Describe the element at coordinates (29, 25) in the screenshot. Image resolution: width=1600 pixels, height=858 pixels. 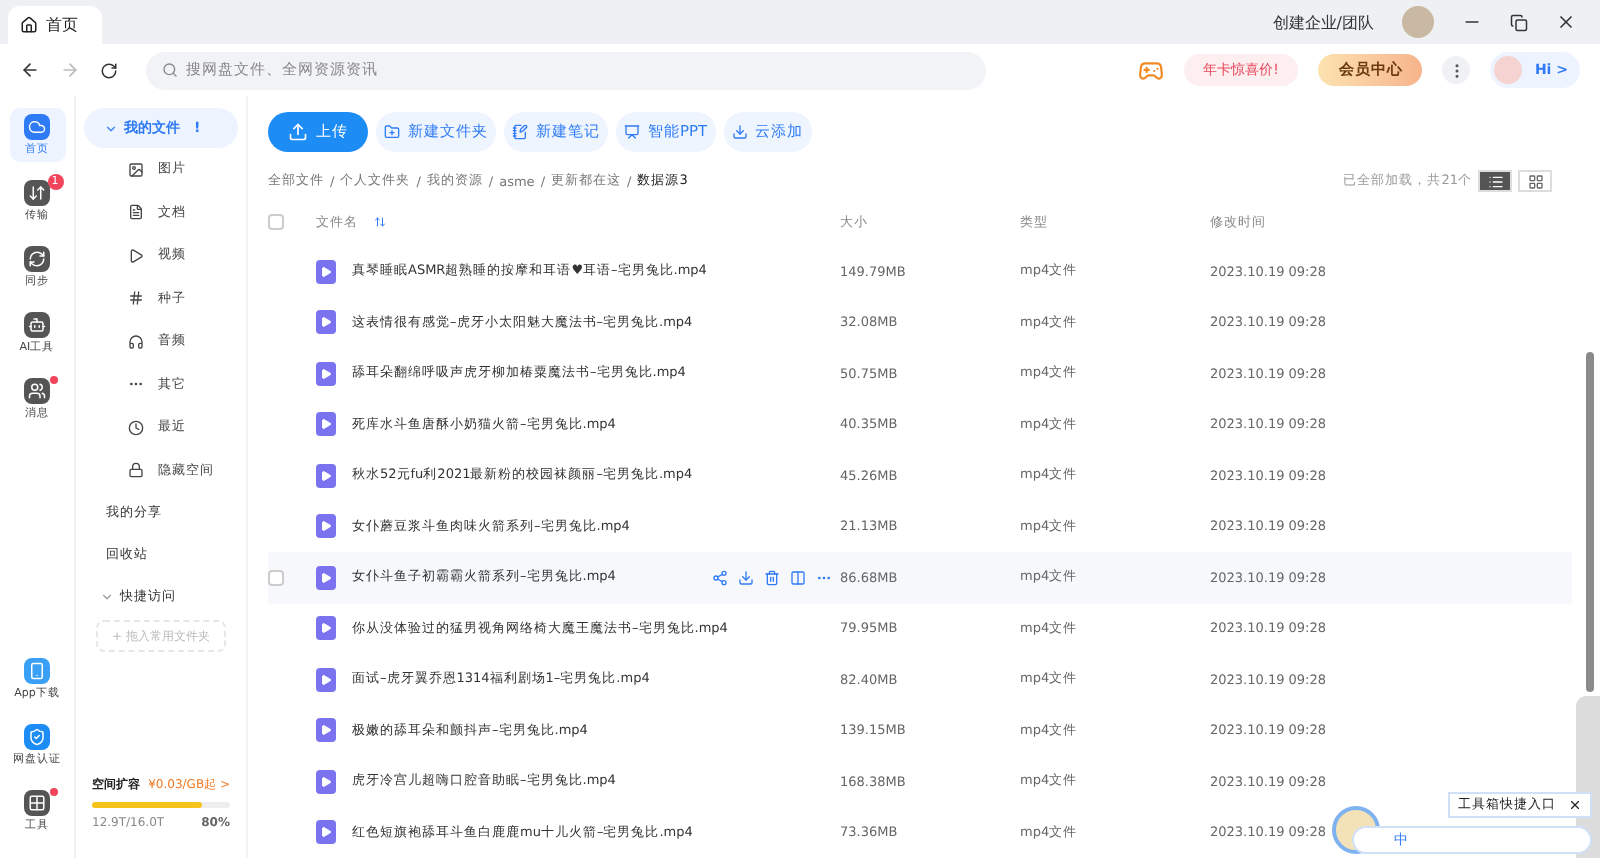
I see `home-icon` at that location.